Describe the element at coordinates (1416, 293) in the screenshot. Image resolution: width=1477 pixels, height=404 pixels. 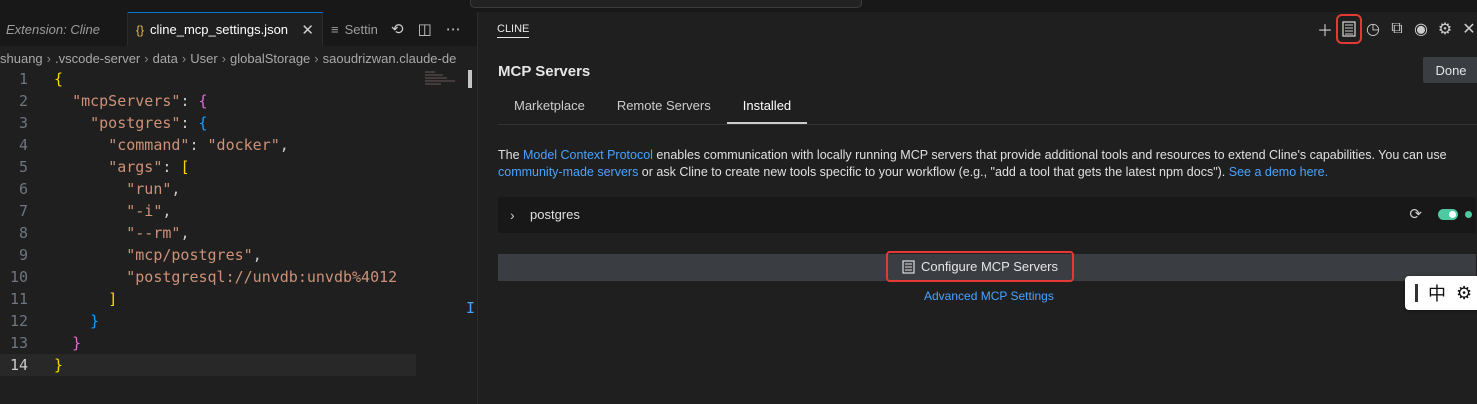
I see `ime-handle` at that location.